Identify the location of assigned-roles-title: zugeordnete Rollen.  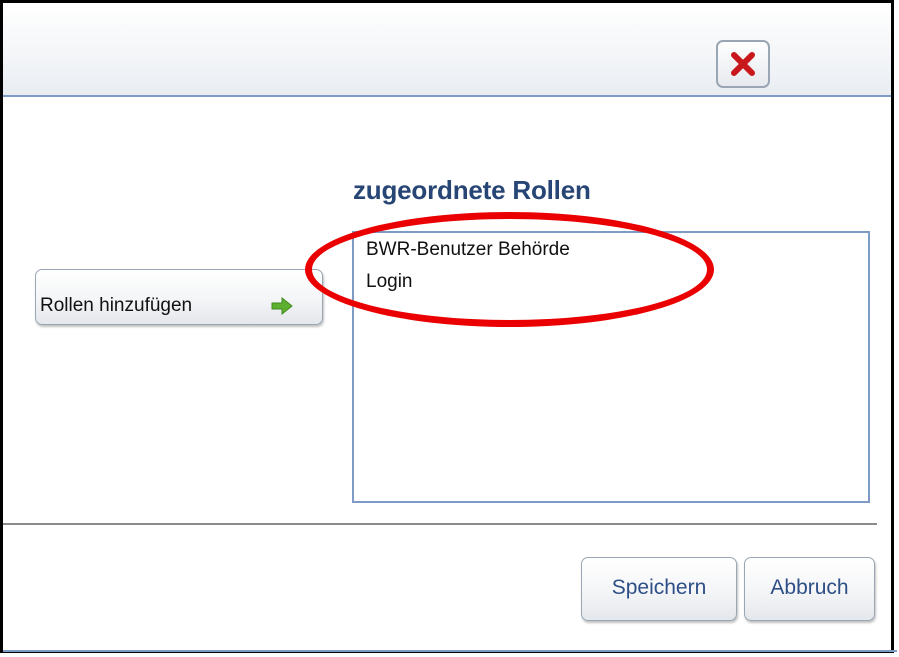
(472, 190).